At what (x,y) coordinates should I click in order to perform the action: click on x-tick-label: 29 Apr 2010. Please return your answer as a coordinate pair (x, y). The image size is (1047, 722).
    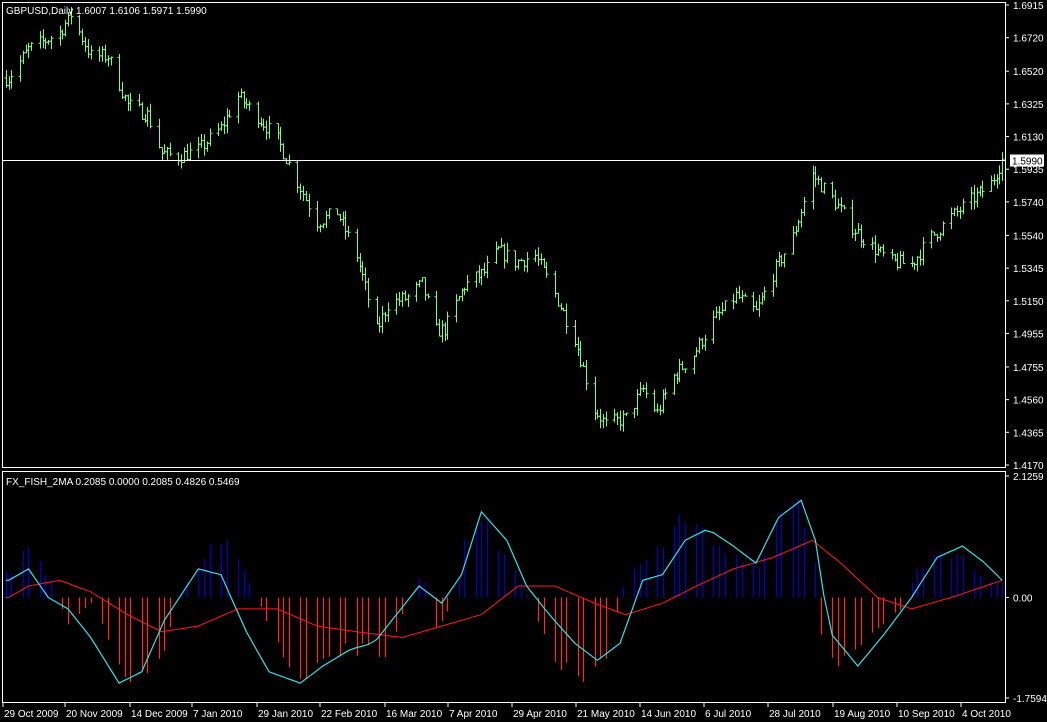
    Looking at the image, I should click on (540, 714).